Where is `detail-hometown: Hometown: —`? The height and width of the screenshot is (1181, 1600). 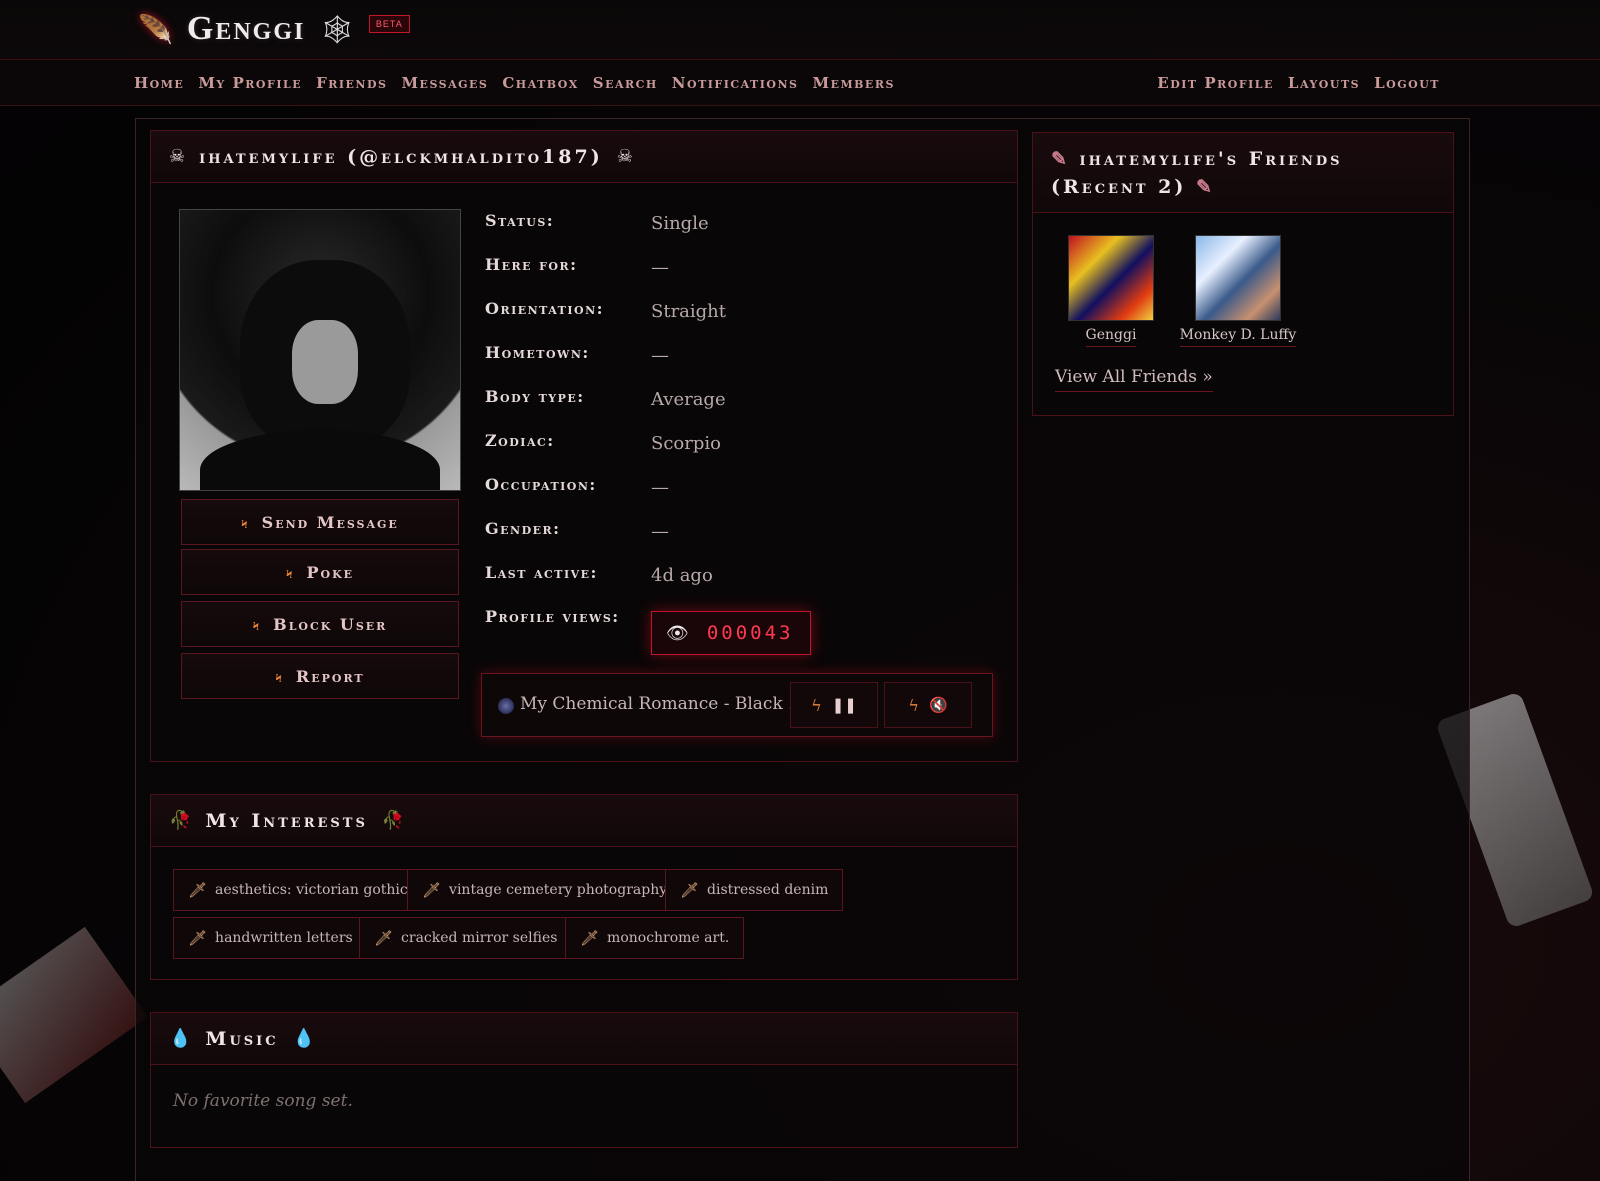
detail-hometown: Hometown: — is located at coordinates (735, 361).